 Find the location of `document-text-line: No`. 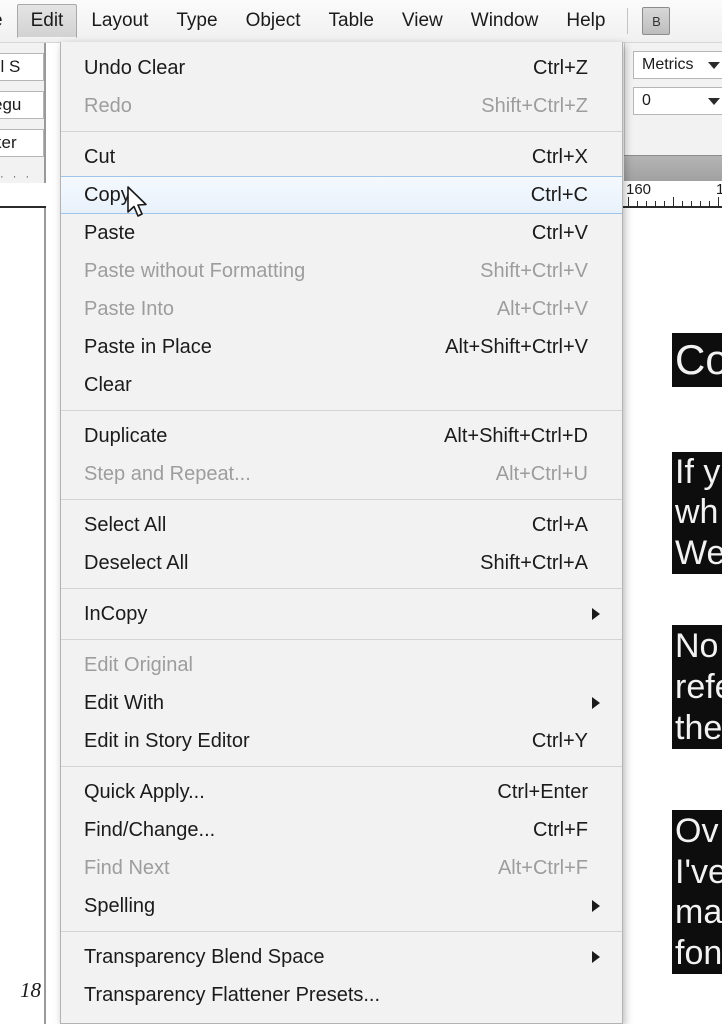

document-text-line: No is located at coordinates (697, 646).